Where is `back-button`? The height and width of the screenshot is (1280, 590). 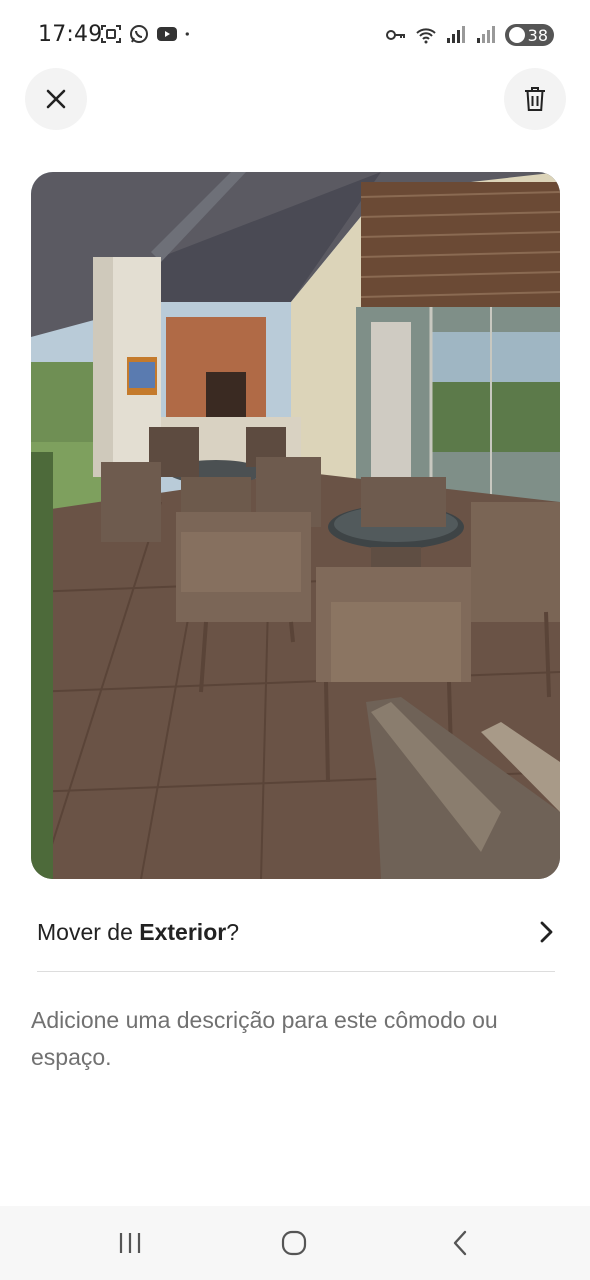
back-button is located at coordinates (460, 1243).